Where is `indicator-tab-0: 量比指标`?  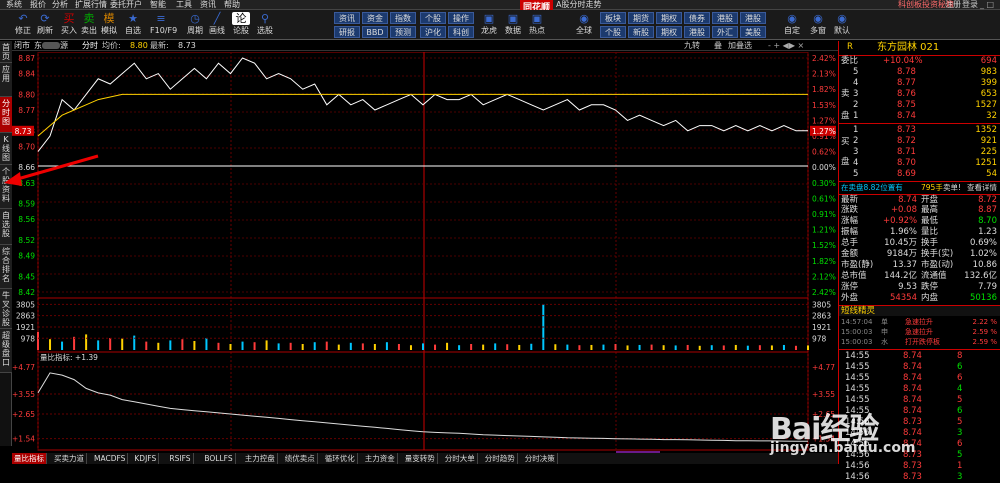
indicator-tab-0: 量比指标 is located at coordinates (29, 458).